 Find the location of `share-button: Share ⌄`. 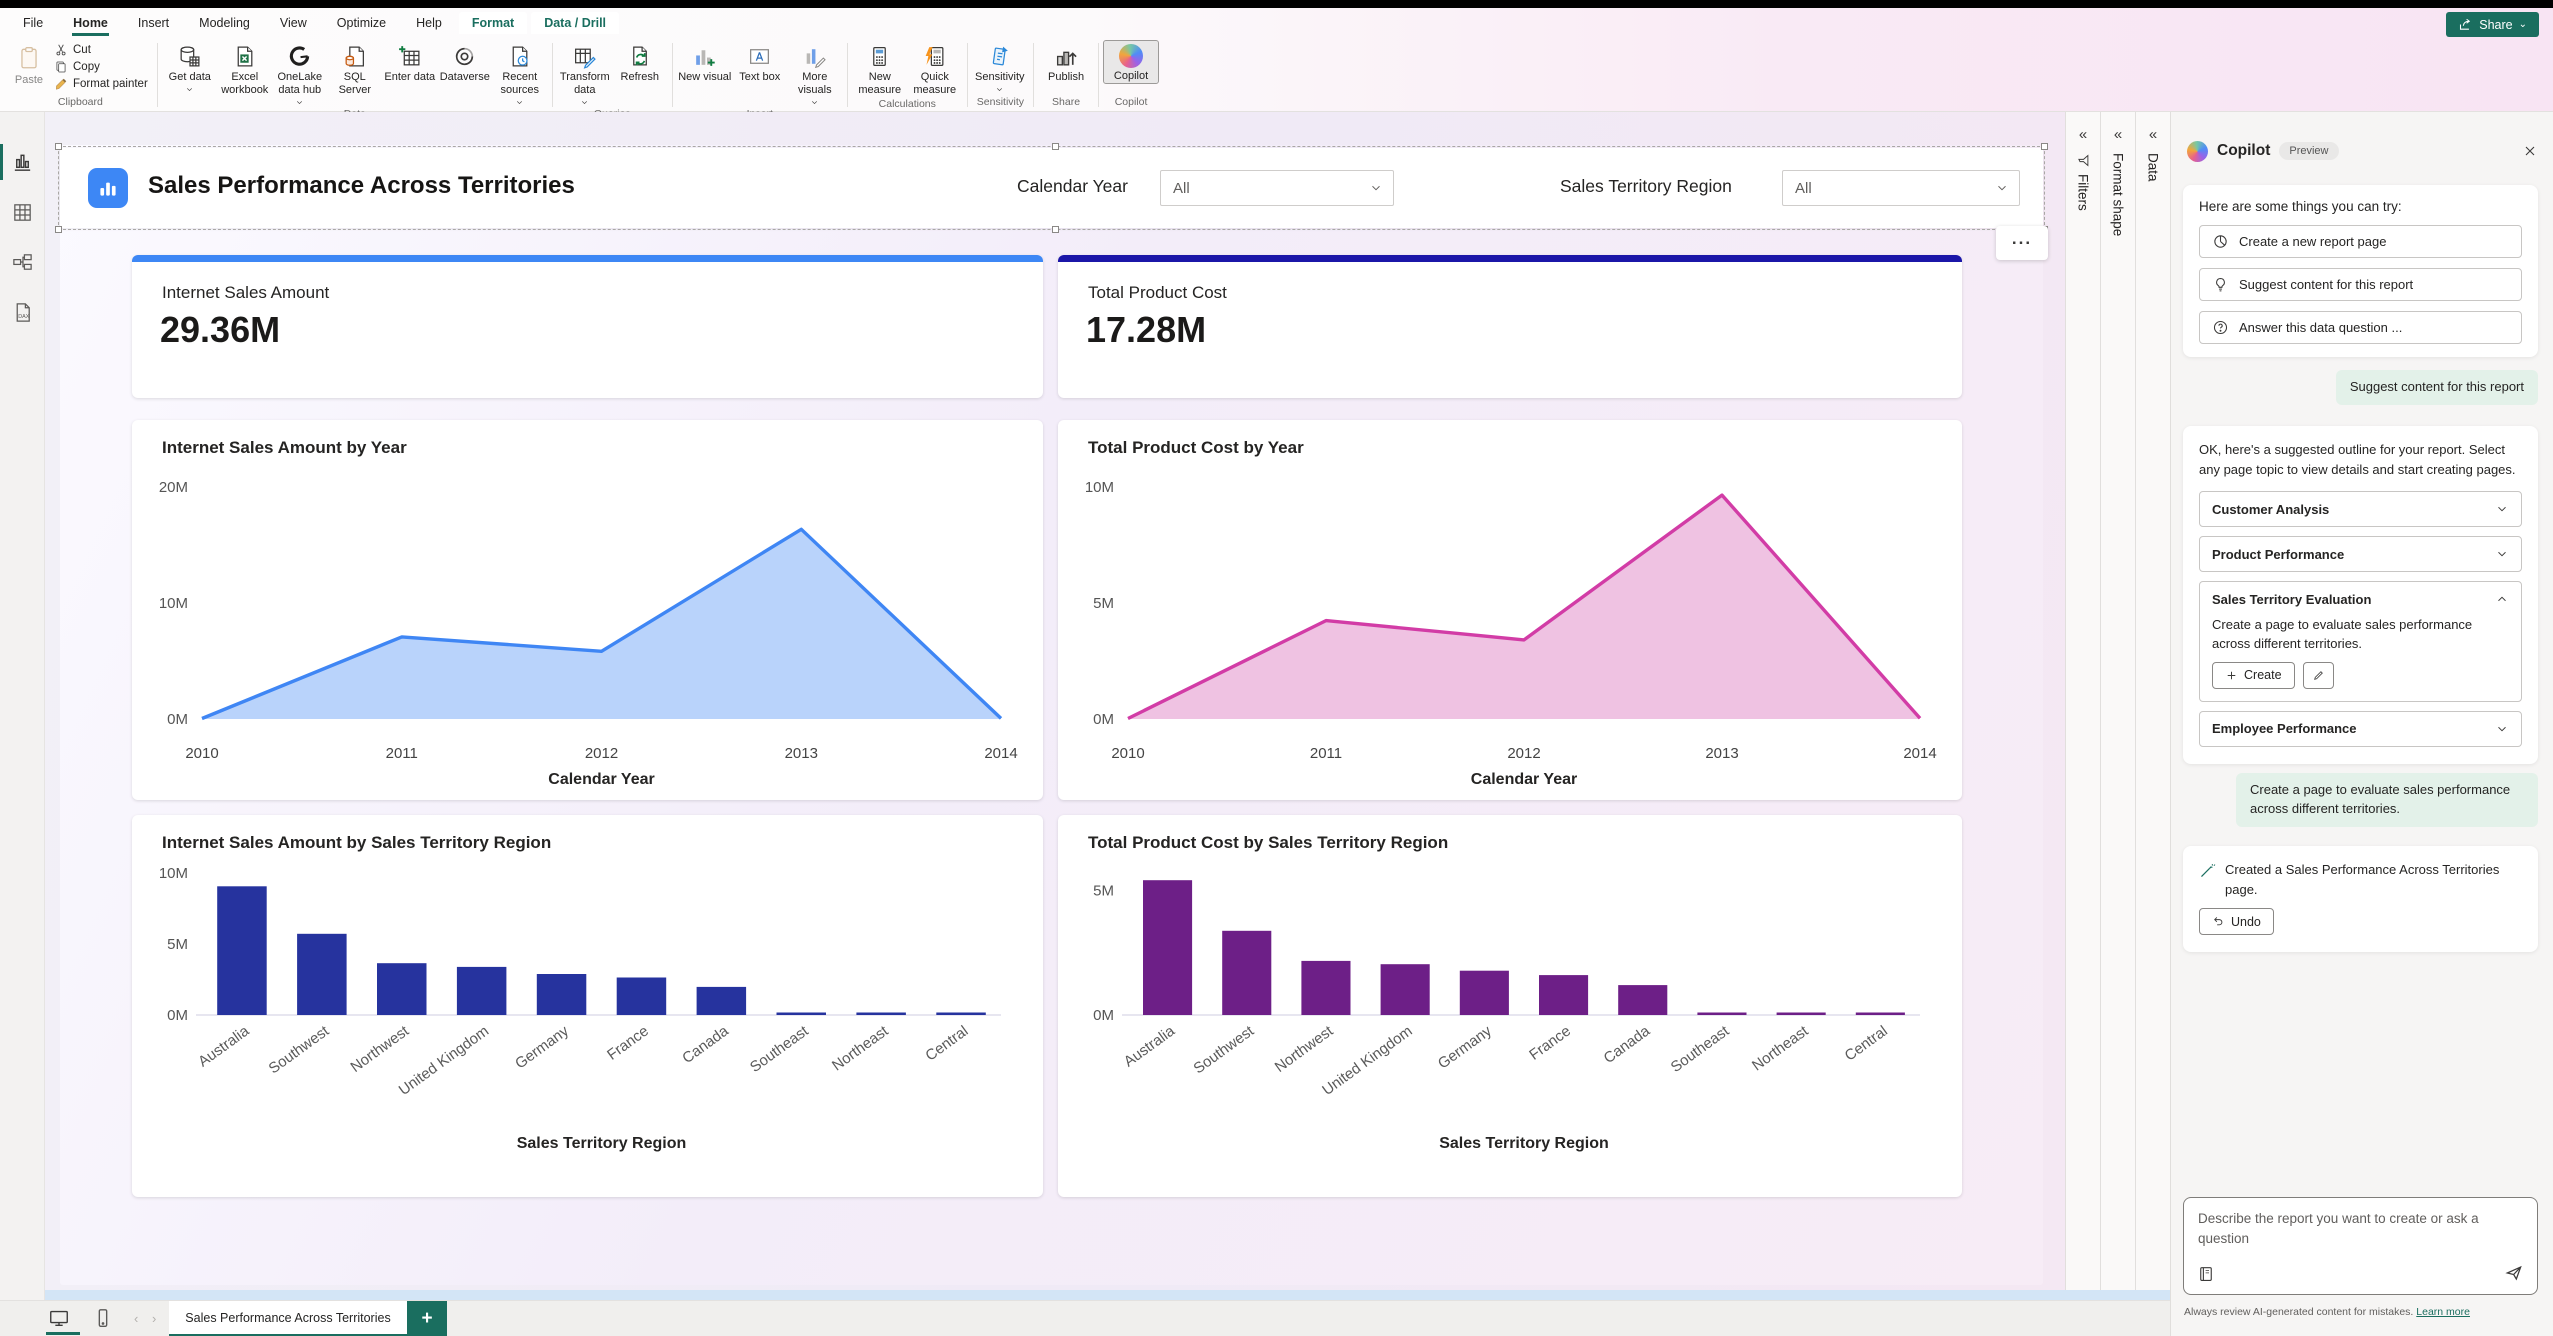

share-button: Share ⌄ is located at coordinates (2492, 24).